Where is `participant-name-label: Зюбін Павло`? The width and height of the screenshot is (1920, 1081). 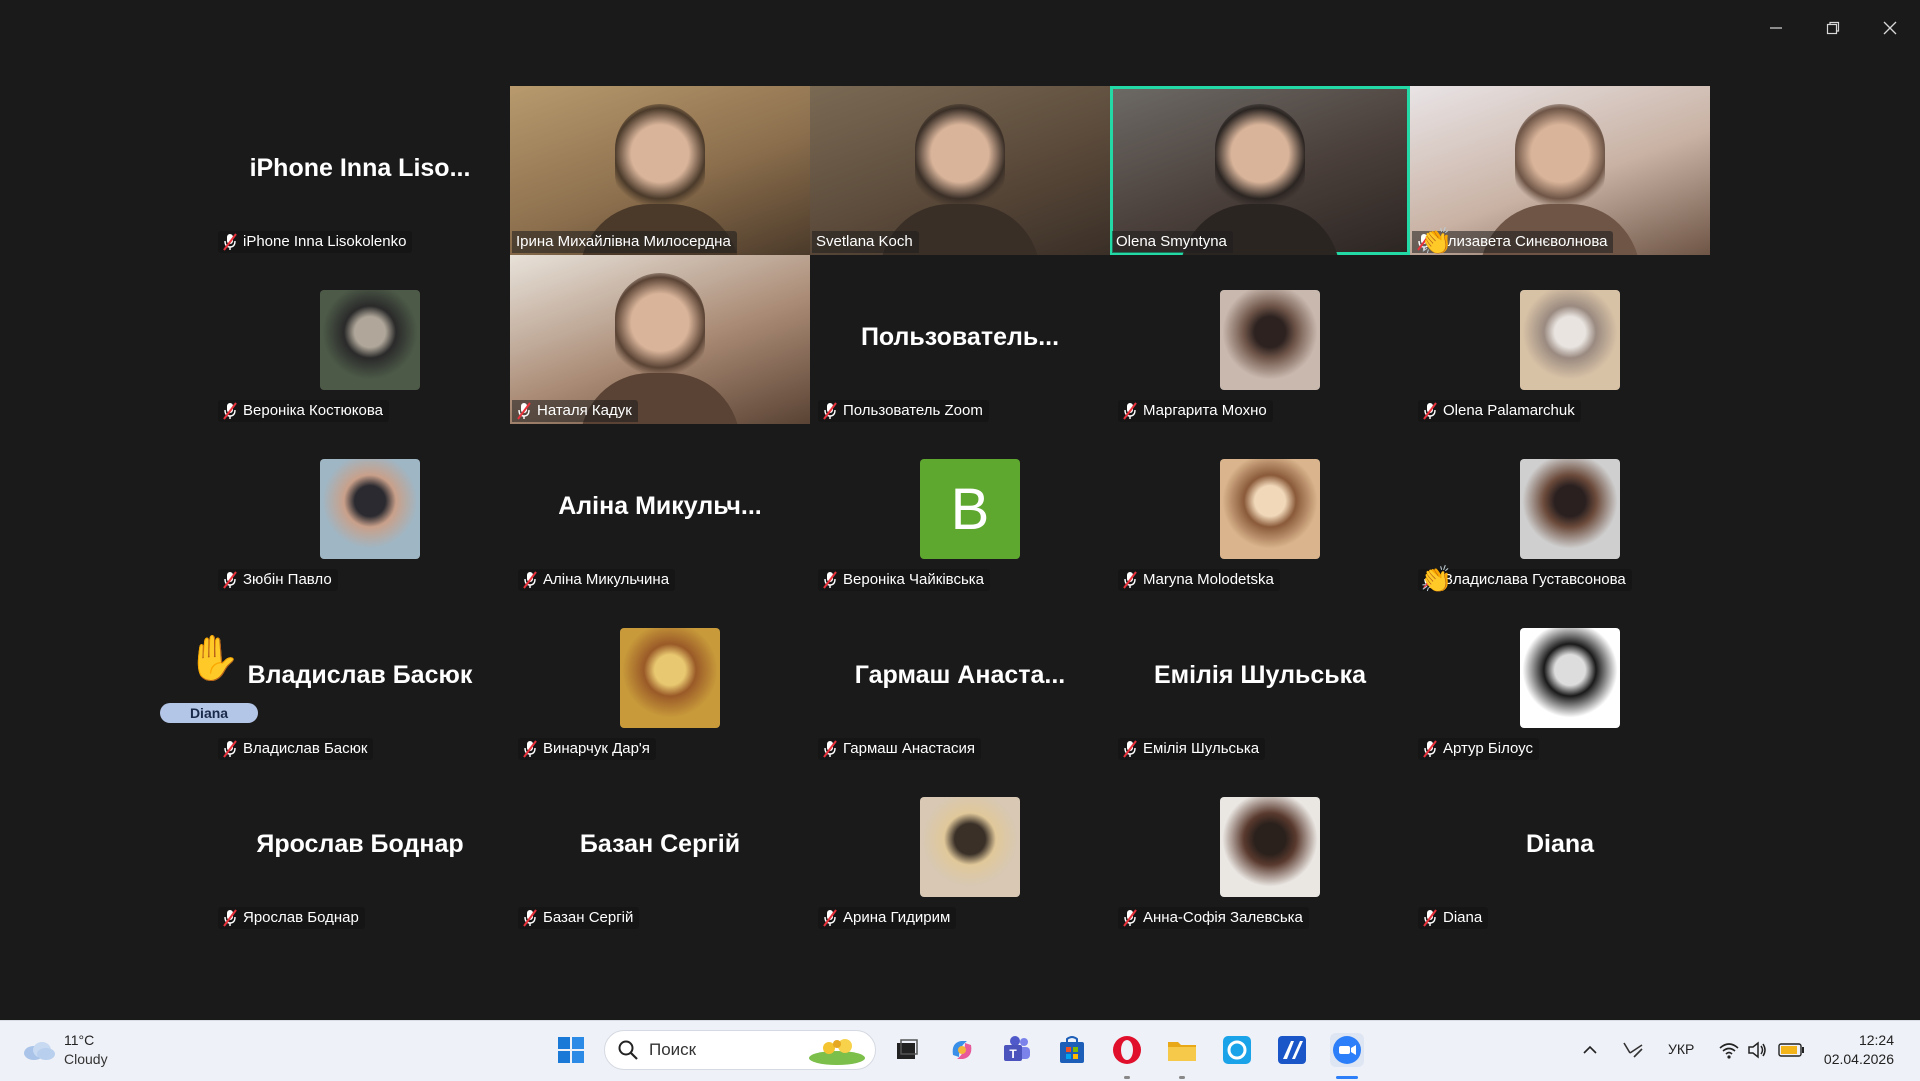
participant-name-label: Зюбін Павло is located at coordinates (278, 580).